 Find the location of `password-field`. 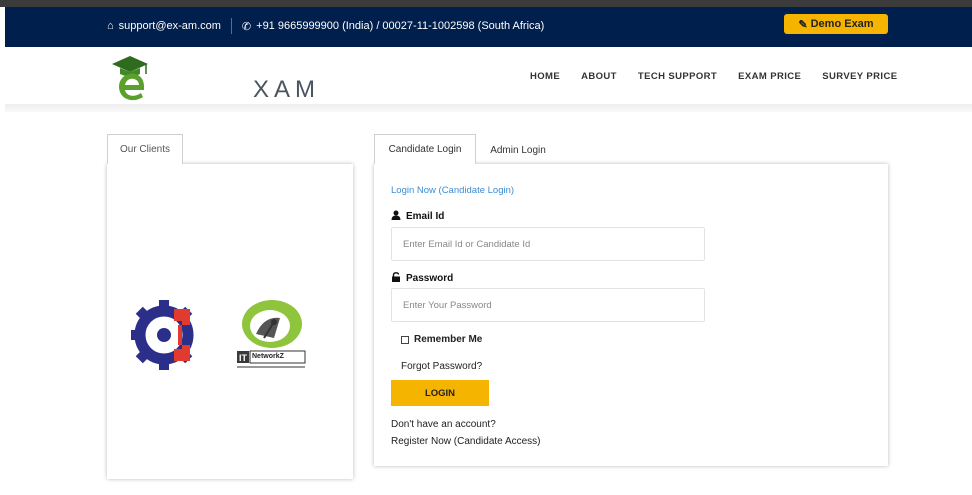

password-field is located at coordinates (548, 305).